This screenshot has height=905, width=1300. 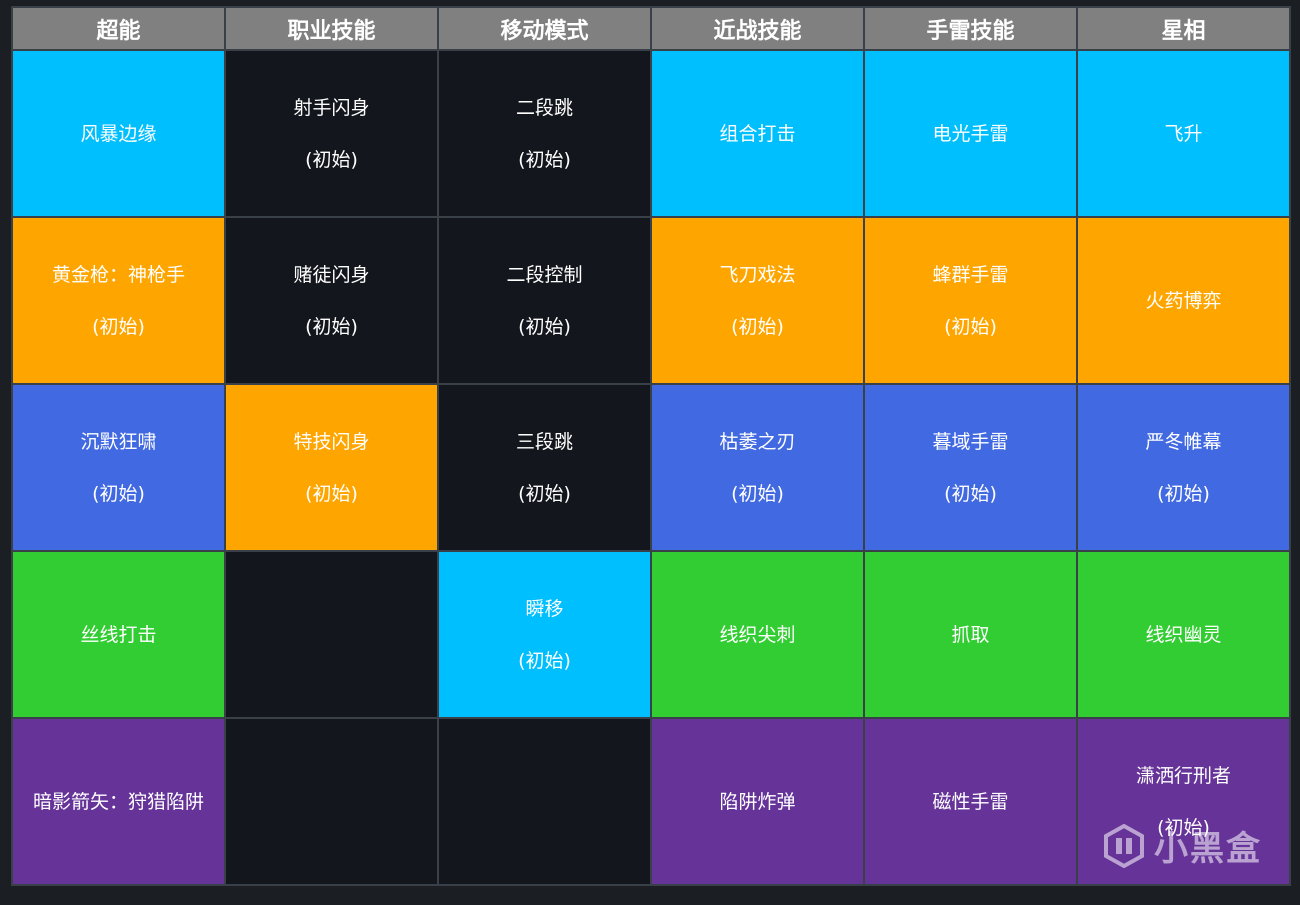 I want to click on skill-name: 陷阱炸弹, so click(x=757, y=801).